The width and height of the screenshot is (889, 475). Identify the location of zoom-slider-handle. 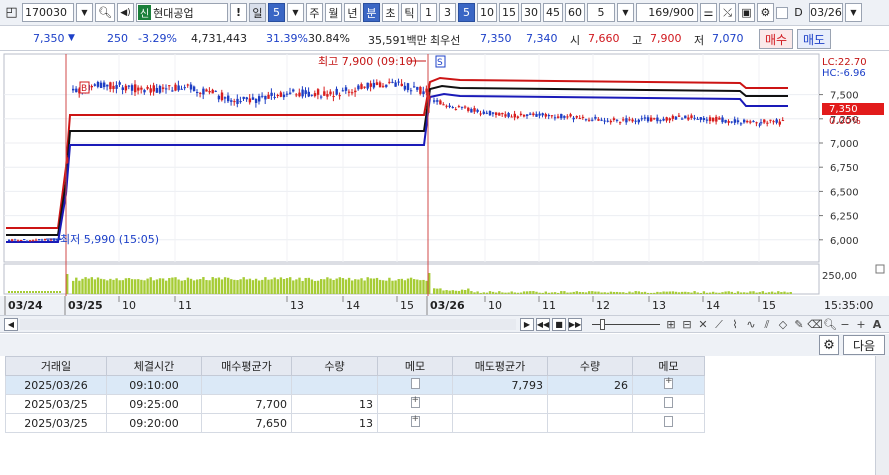
(602, 324).